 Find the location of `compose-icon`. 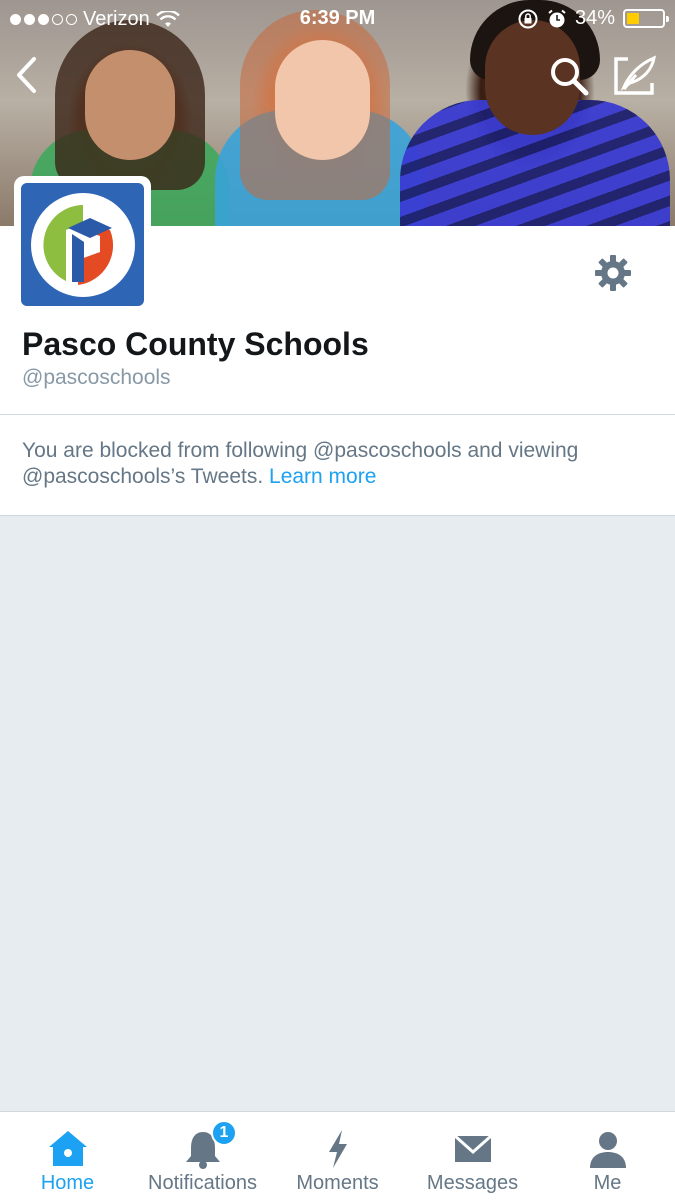

compose-icon is located at coordinates (635, 76).